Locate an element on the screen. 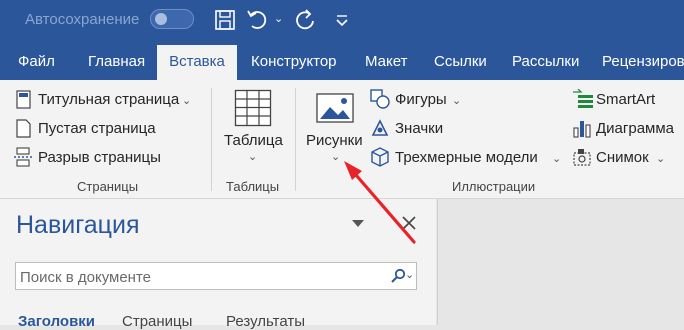 The width and height of the screenshot is (684, 330). search-icon is located at coordinates (398, 276).